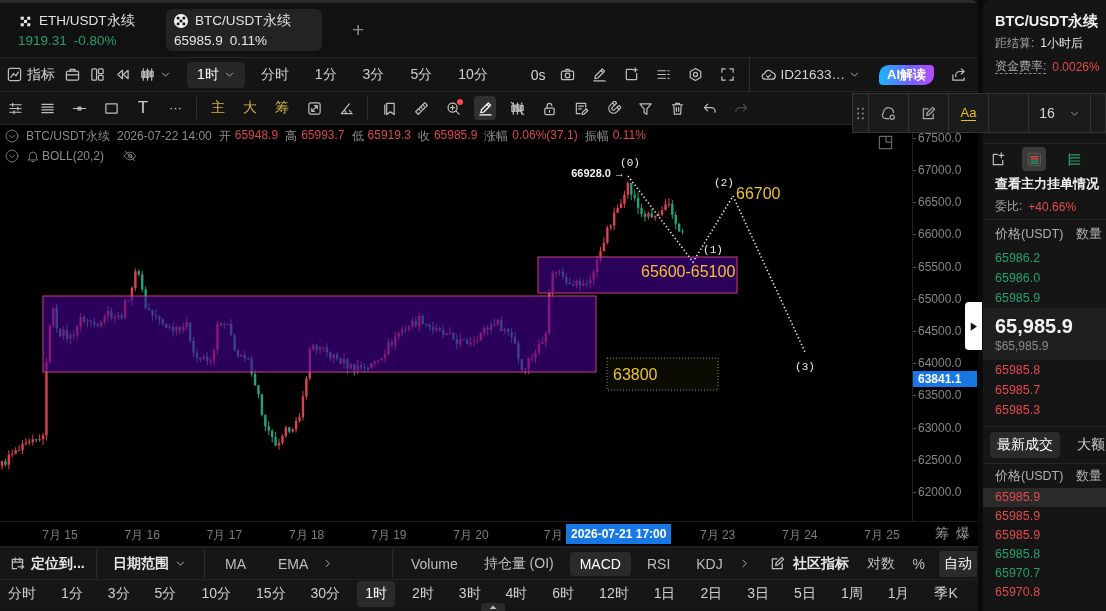 This screenshot has width=1106, height=611. Describe the element at coordinates (600, 563) in the screenshot. I see `sub-indicator-tab: MACD` at that location.